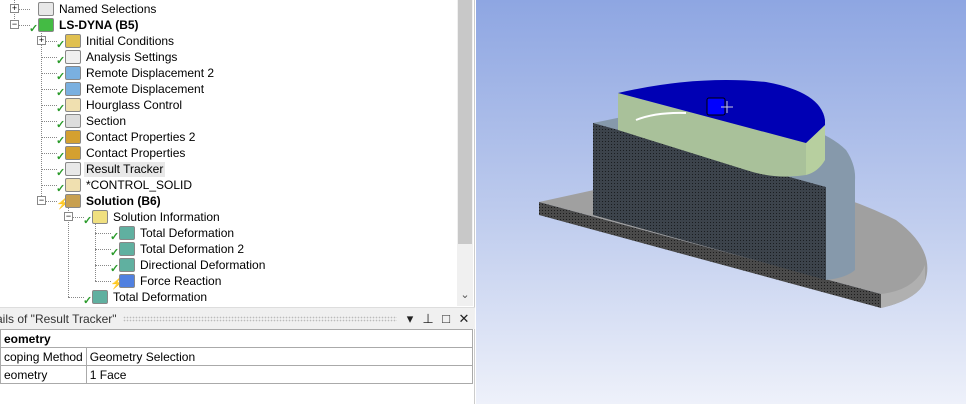 The height and width of the screenshot is (407, 966). I want to click on tree-scrollbar: ⌄, so click(465, 153).